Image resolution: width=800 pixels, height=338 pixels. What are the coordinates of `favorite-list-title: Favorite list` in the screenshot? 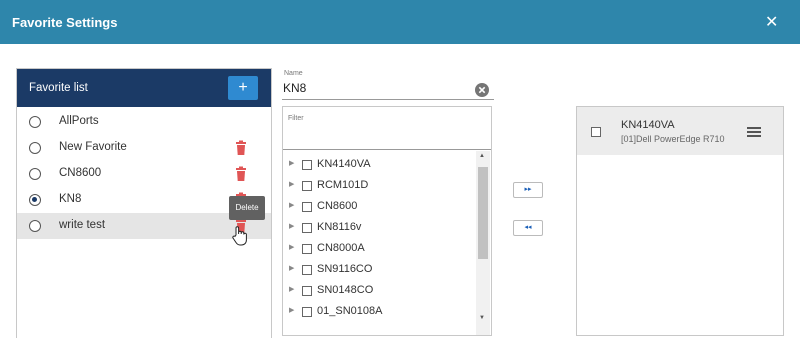 It's located at (58, 88).